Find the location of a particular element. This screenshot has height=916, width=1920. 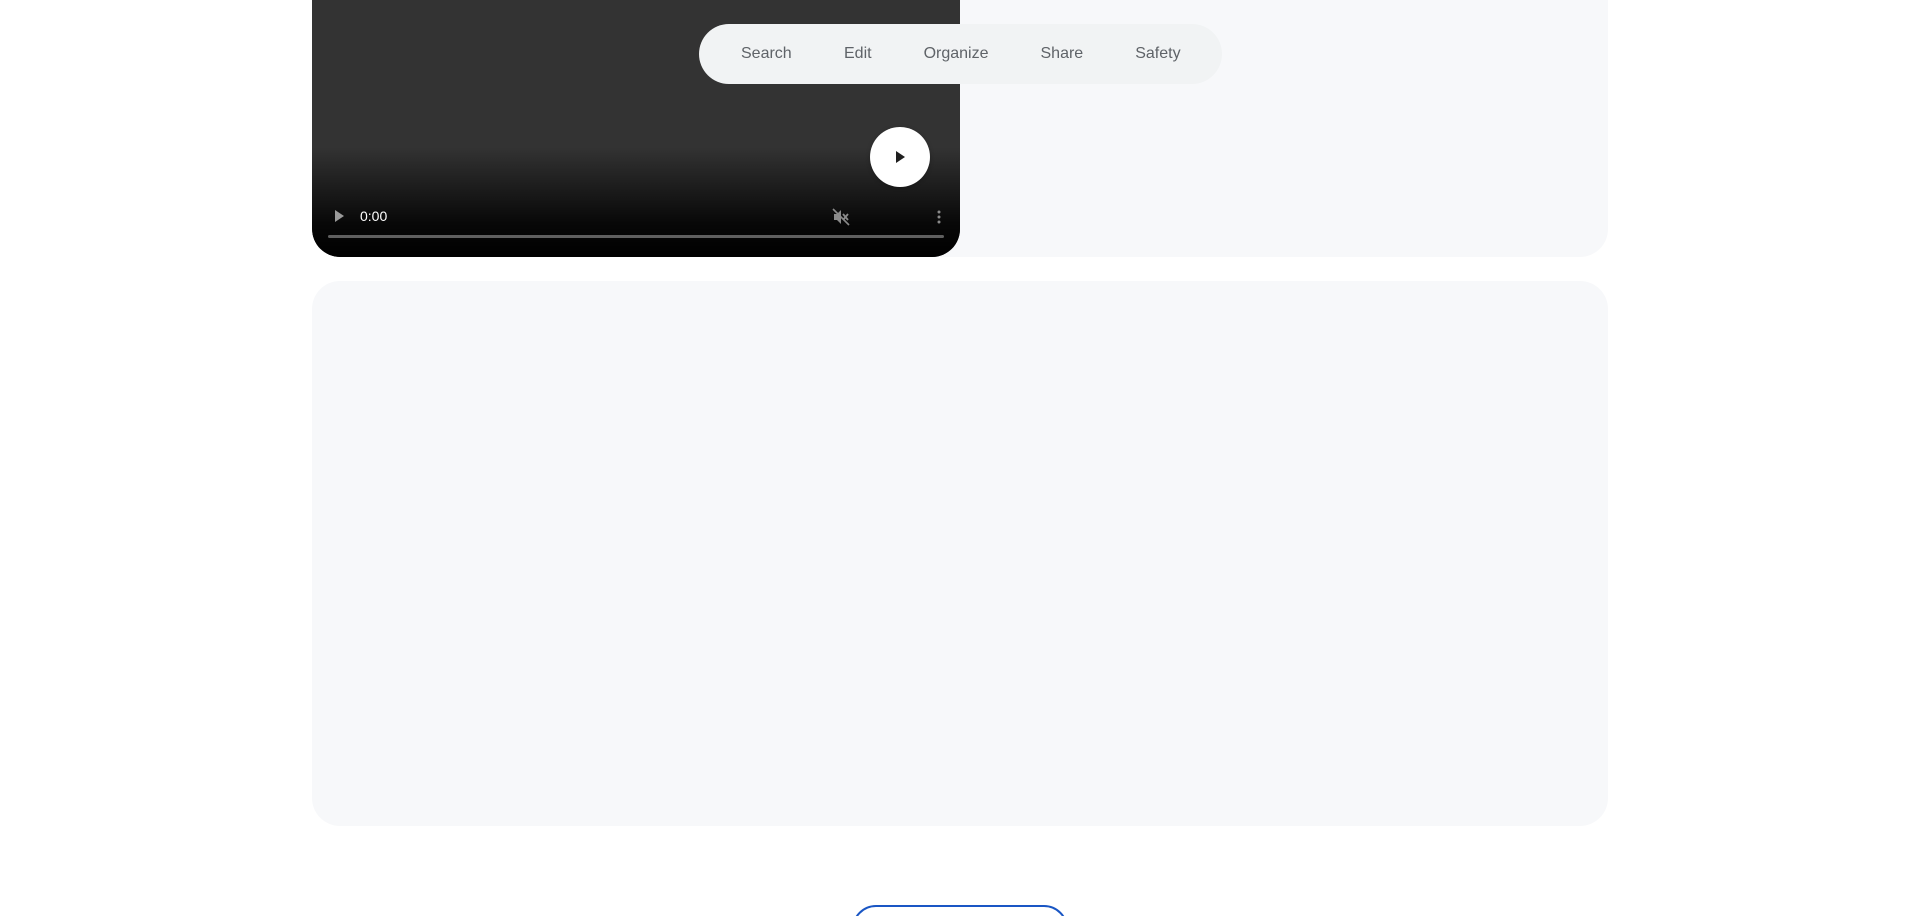

more-vertical-icon is located at coordinates (939, 217).